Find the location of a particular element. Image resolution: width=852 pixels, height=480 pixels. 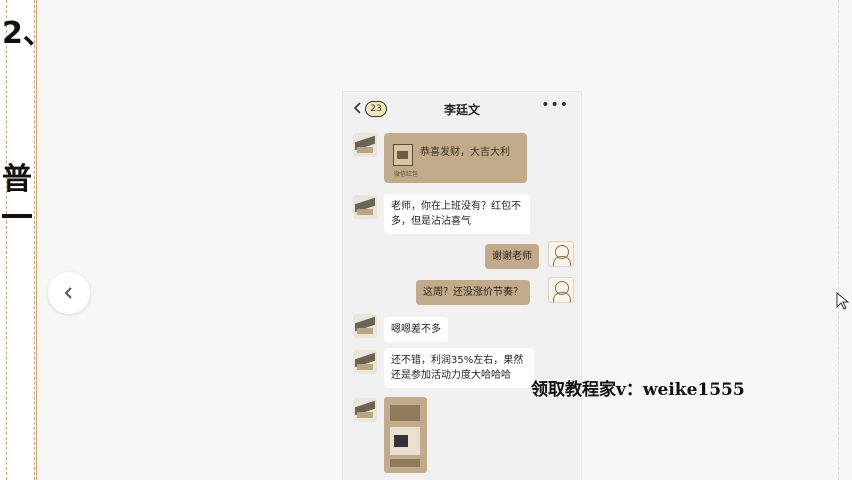

message-bubble: 这周？还没涨价节奏？ is located at coordinates (473, 292).